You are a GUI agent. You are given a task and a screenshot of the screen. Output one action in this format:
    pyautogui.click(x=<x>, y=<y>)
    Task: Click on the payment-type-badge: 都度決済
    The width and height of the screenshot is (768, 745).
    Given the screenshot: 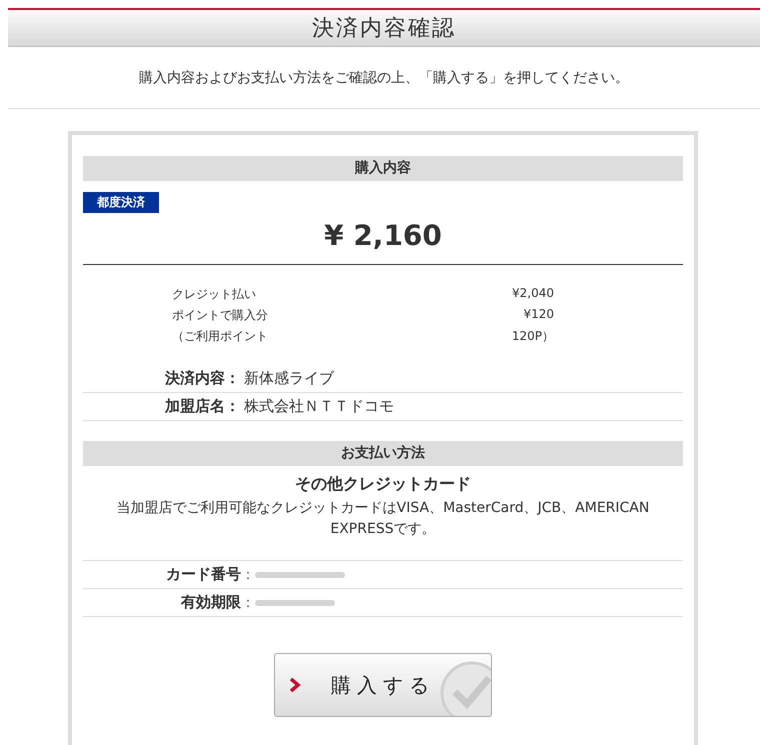 What is the action you would take?
    pyautogui.click(x=121, y=202)
    